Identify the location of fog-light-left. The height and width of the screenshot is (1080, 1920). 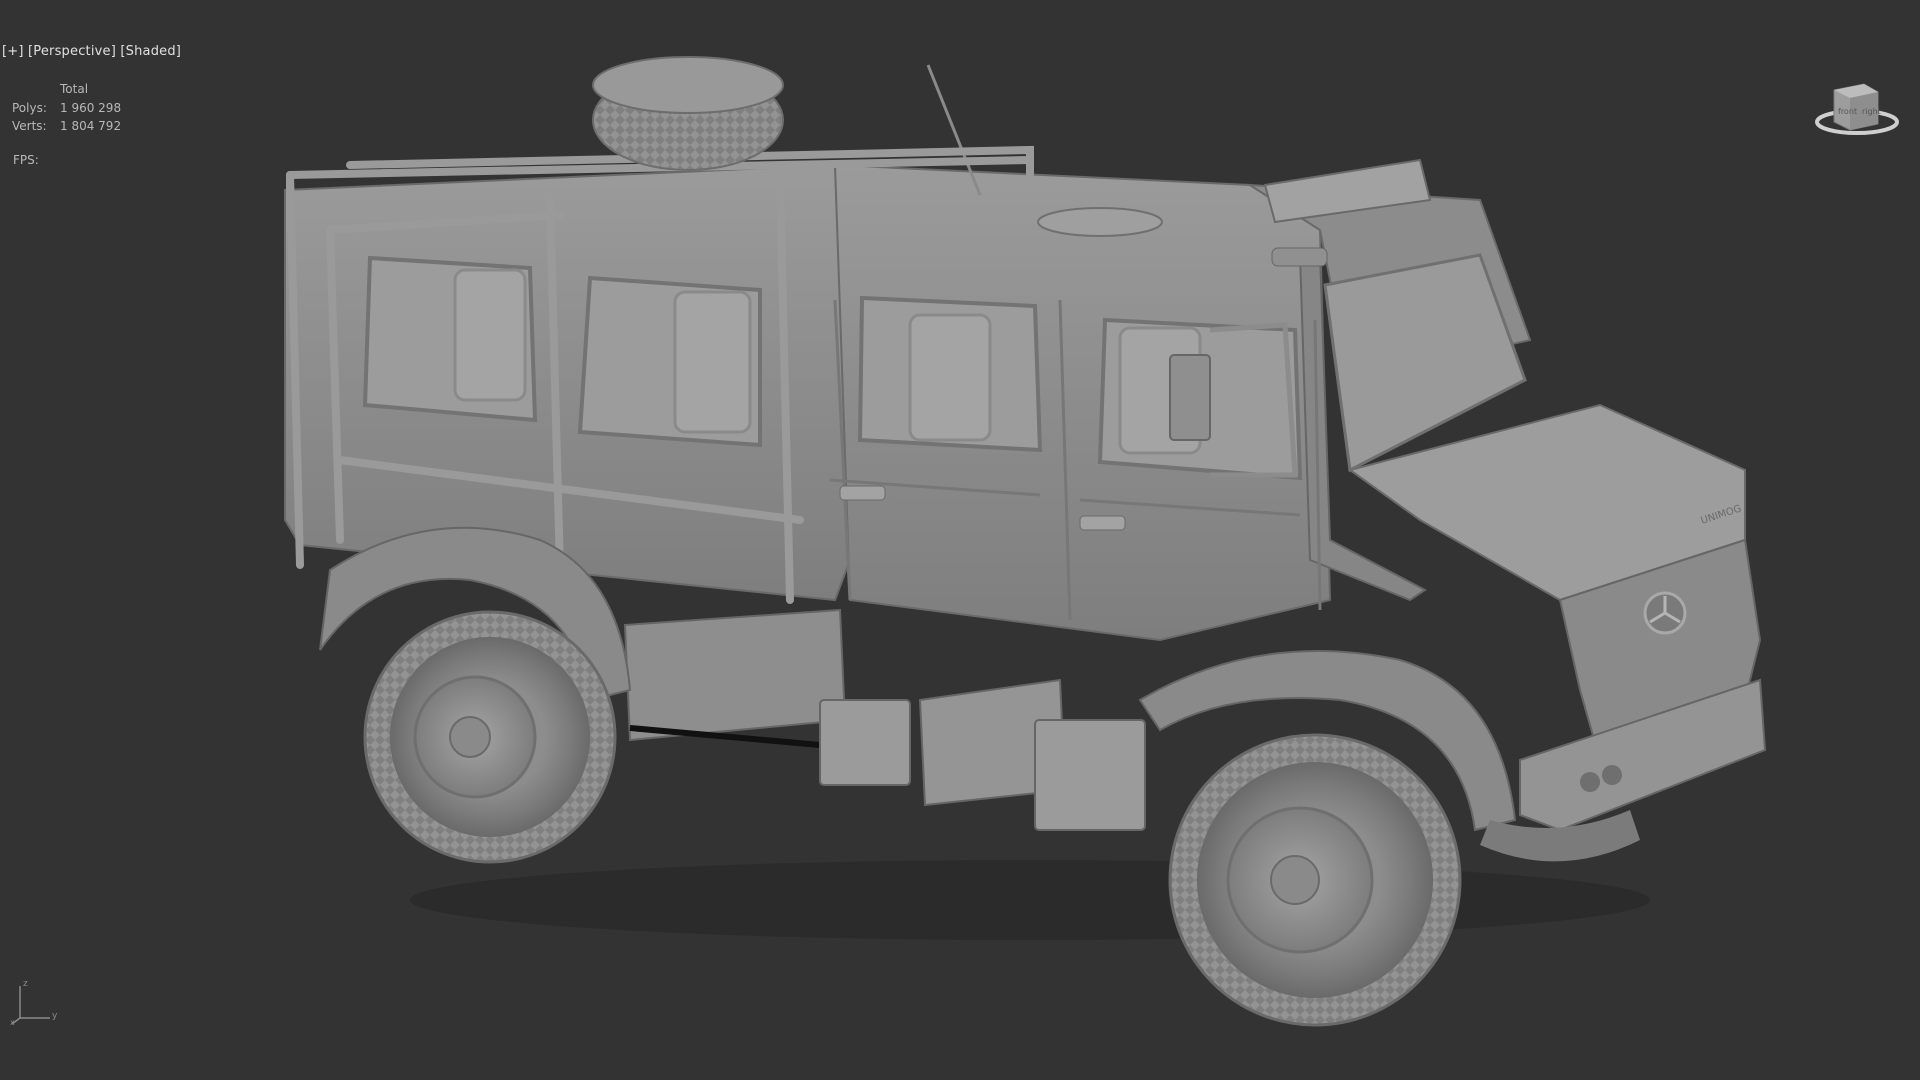
(1590, 782).